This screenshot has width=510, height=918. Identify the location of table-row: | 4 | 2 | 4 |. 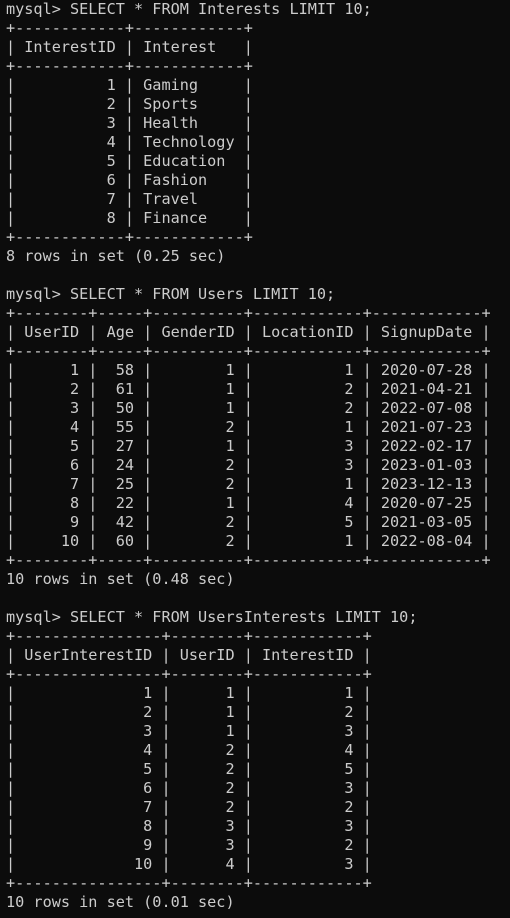
(189, 750).